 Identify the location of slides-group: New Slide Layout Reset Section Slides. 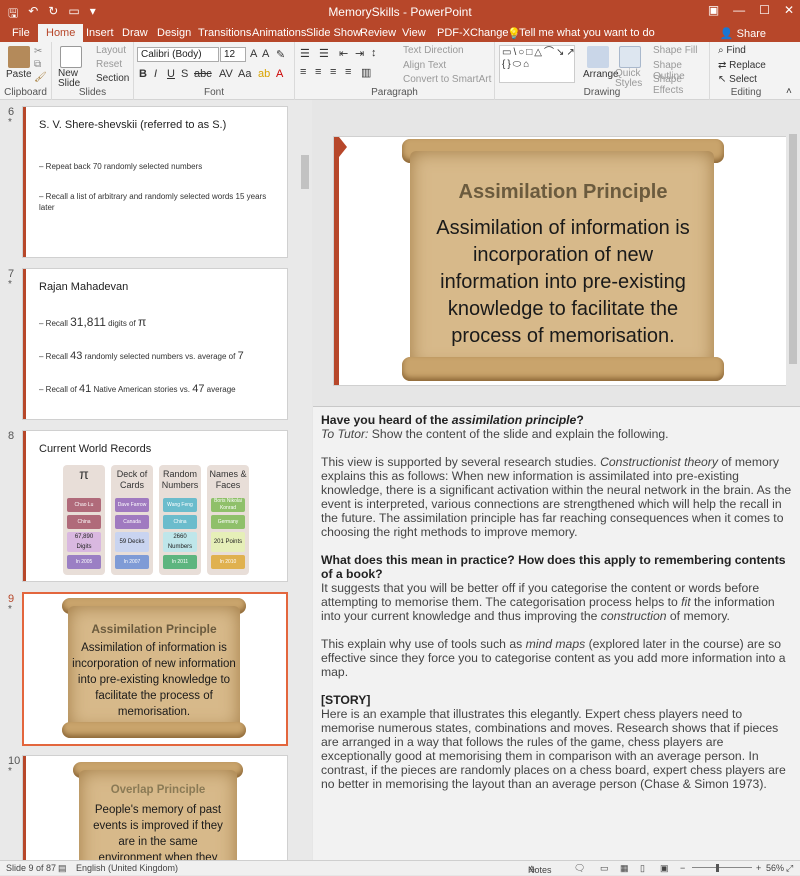
(93, 71).